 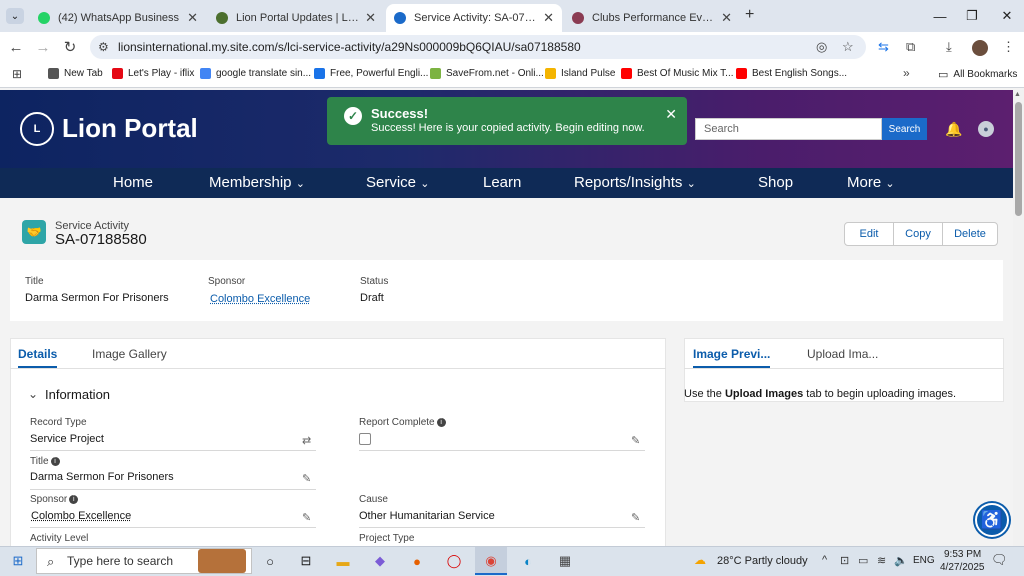 I want to click on bookmark-new-tab: New Tab, so click(x=75, y=73).